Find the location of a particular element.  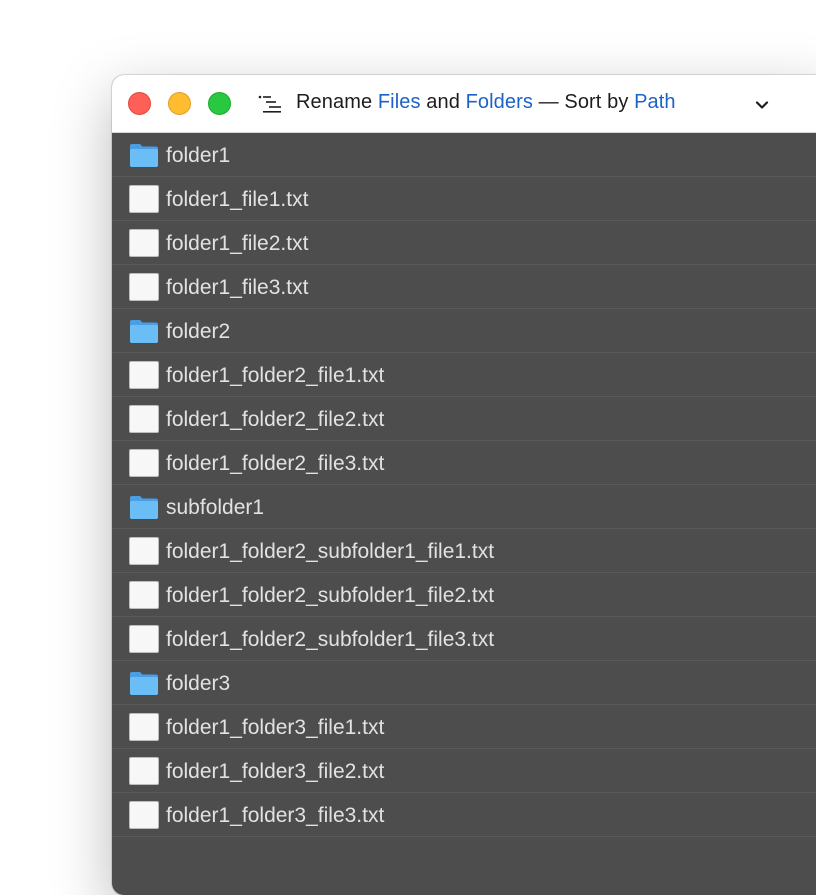

item-name: folder1_folder3_file2.txt is located at coordinates (275, 771).